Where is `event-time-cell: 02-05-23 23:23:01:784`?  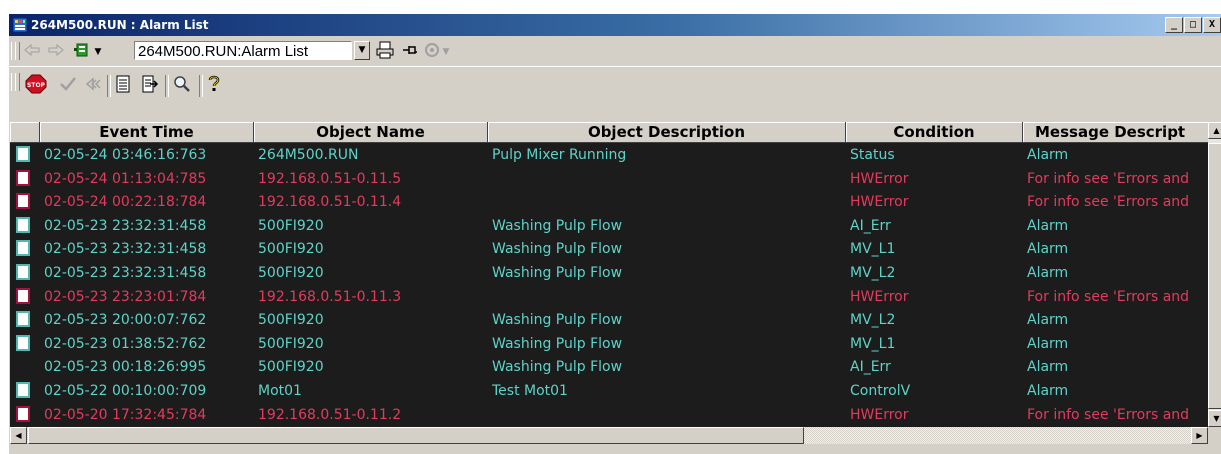
event-time-cell: 02-05-23 23:23:01:784 is located at coordinates (125, 296).